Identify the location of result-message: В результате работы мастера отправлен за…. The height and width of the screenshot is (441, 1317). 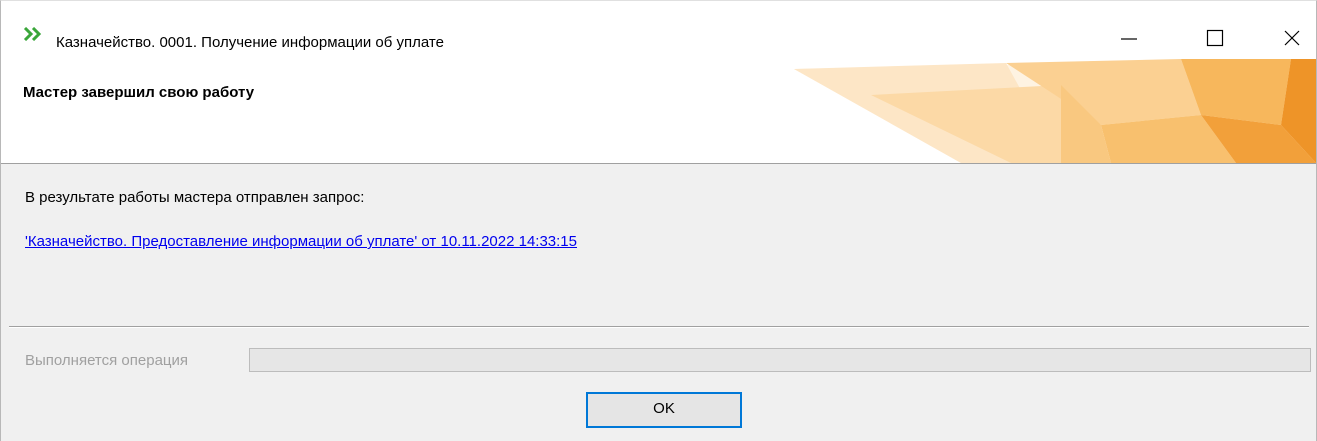
(195, 197).